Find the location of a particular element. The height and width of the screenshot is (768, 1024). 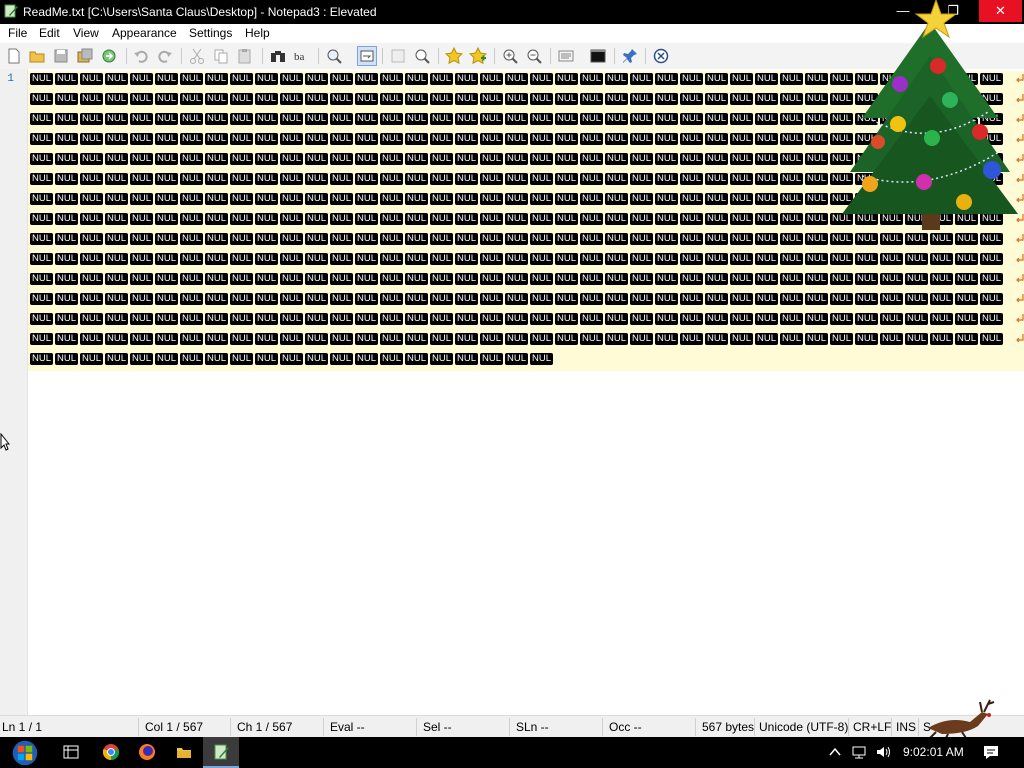

menu-help: Help is located at coordinates (257, 33).